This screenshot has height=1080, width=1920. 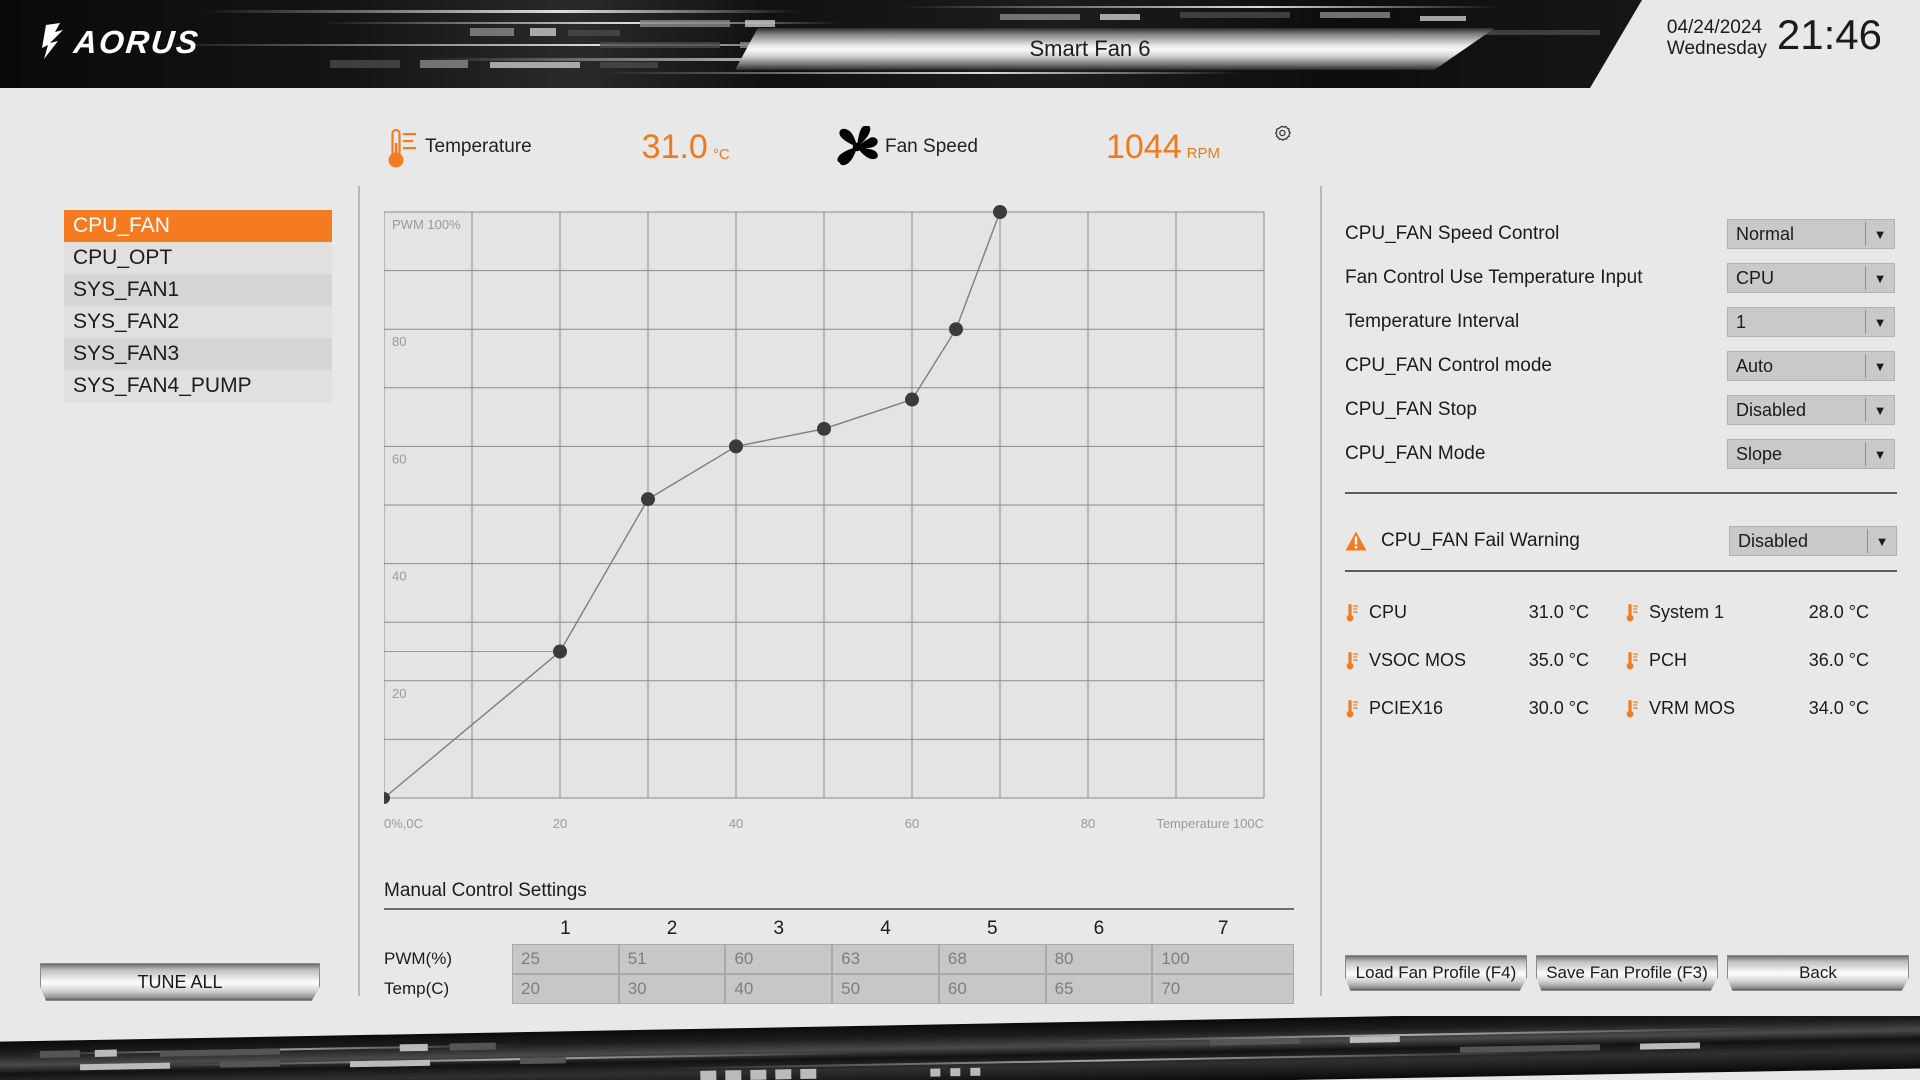 I want to click on temp-input-4: 50, so click(x=885, y=989).